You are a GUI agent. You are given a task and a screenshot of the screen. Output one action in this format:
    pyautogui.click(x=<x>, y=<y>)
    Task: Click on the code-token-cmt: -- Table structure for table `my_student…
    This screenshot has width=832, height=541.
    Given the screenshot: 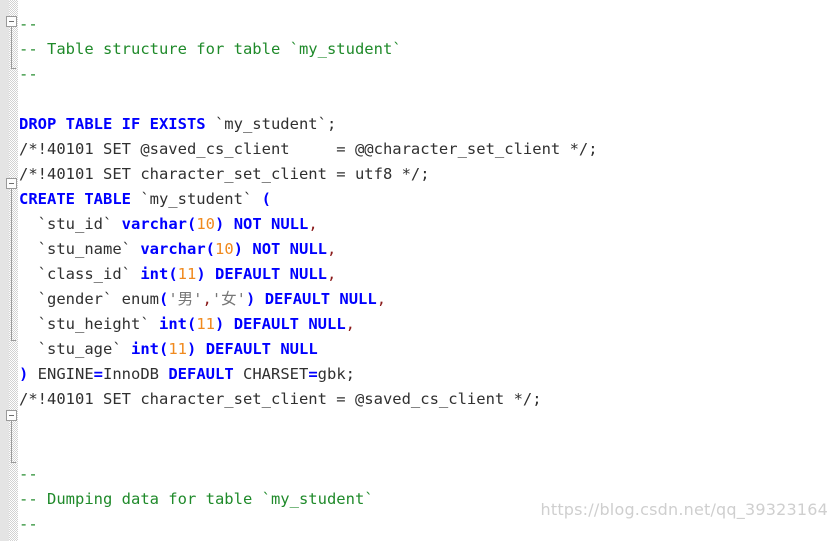 What is the action you would take?
    pyautogui.click(x=210, y=49)
    